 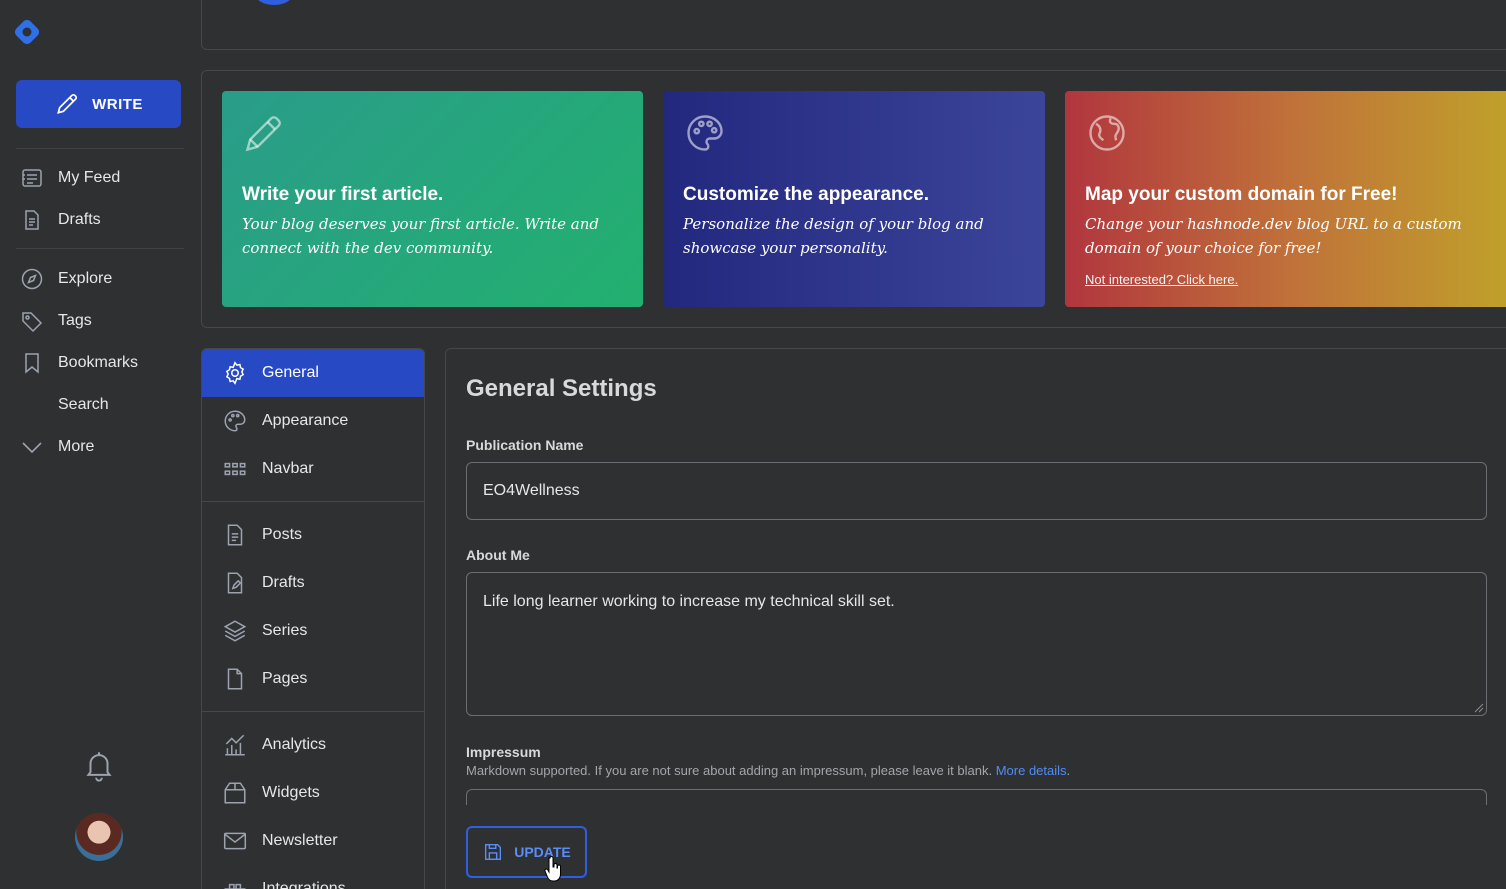 I want to click on settings-nav-label: Analytics, so click(x=294, y=744).